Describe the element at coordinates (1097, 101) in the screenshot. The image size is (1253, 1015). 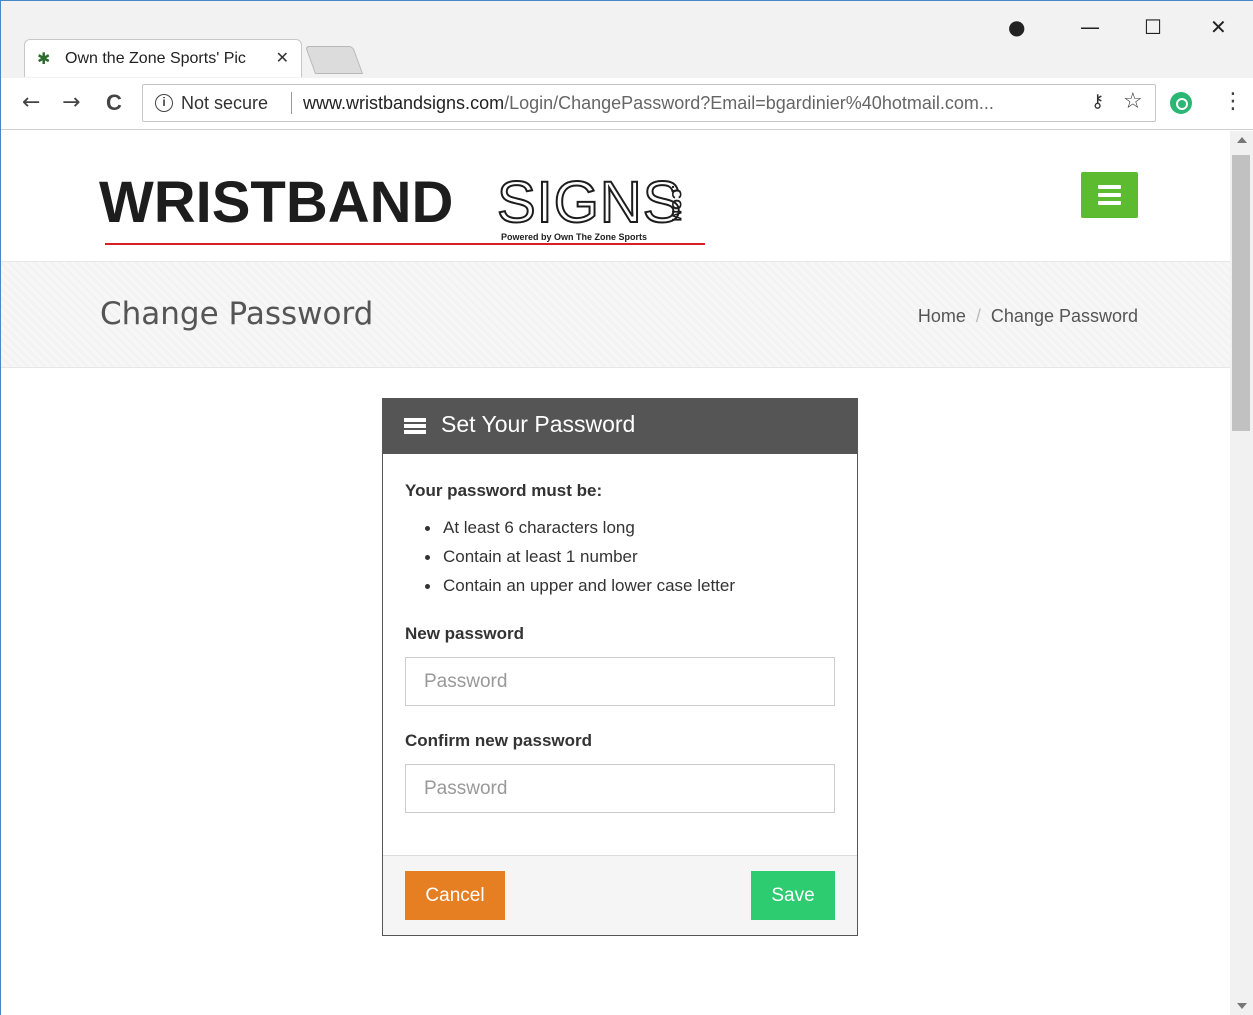
I see `key-icon: ⚷` at that location.